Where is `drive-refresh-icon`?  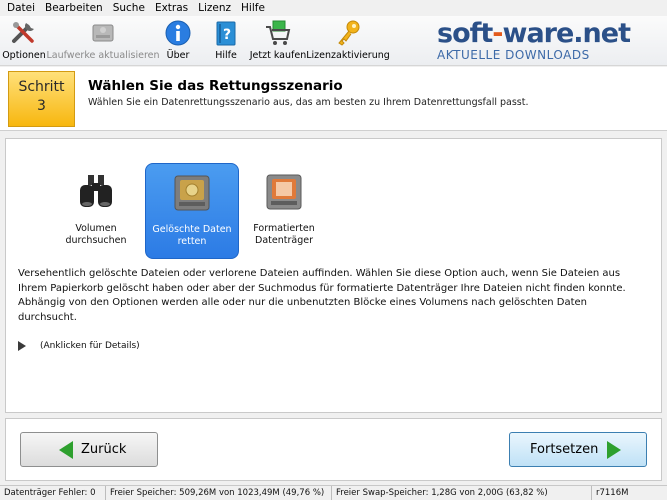
drive-refresh-icon is located at coordinates (103, 33).